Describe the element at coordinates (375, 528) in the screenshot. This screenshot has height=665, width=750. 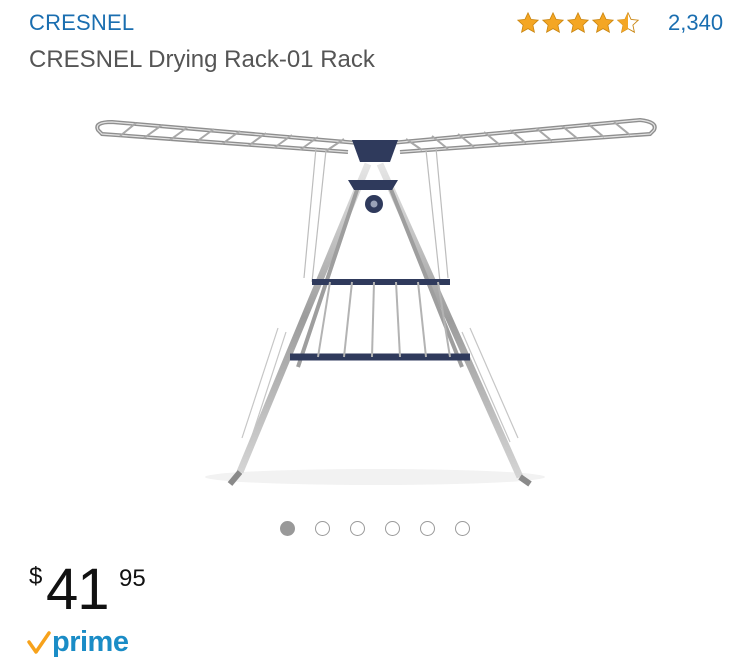
I see `image-carousel-dots` at that location.